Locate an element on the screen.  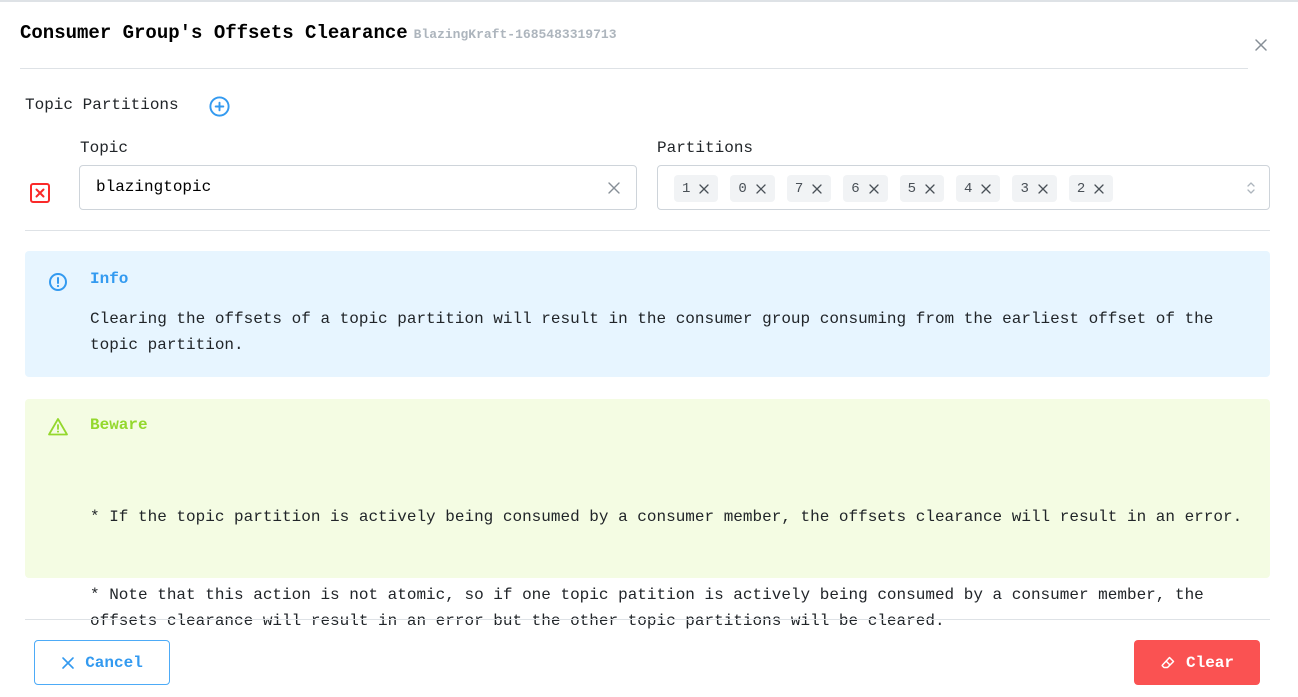
plus-circle-icon is located at coordinates (219, 106).